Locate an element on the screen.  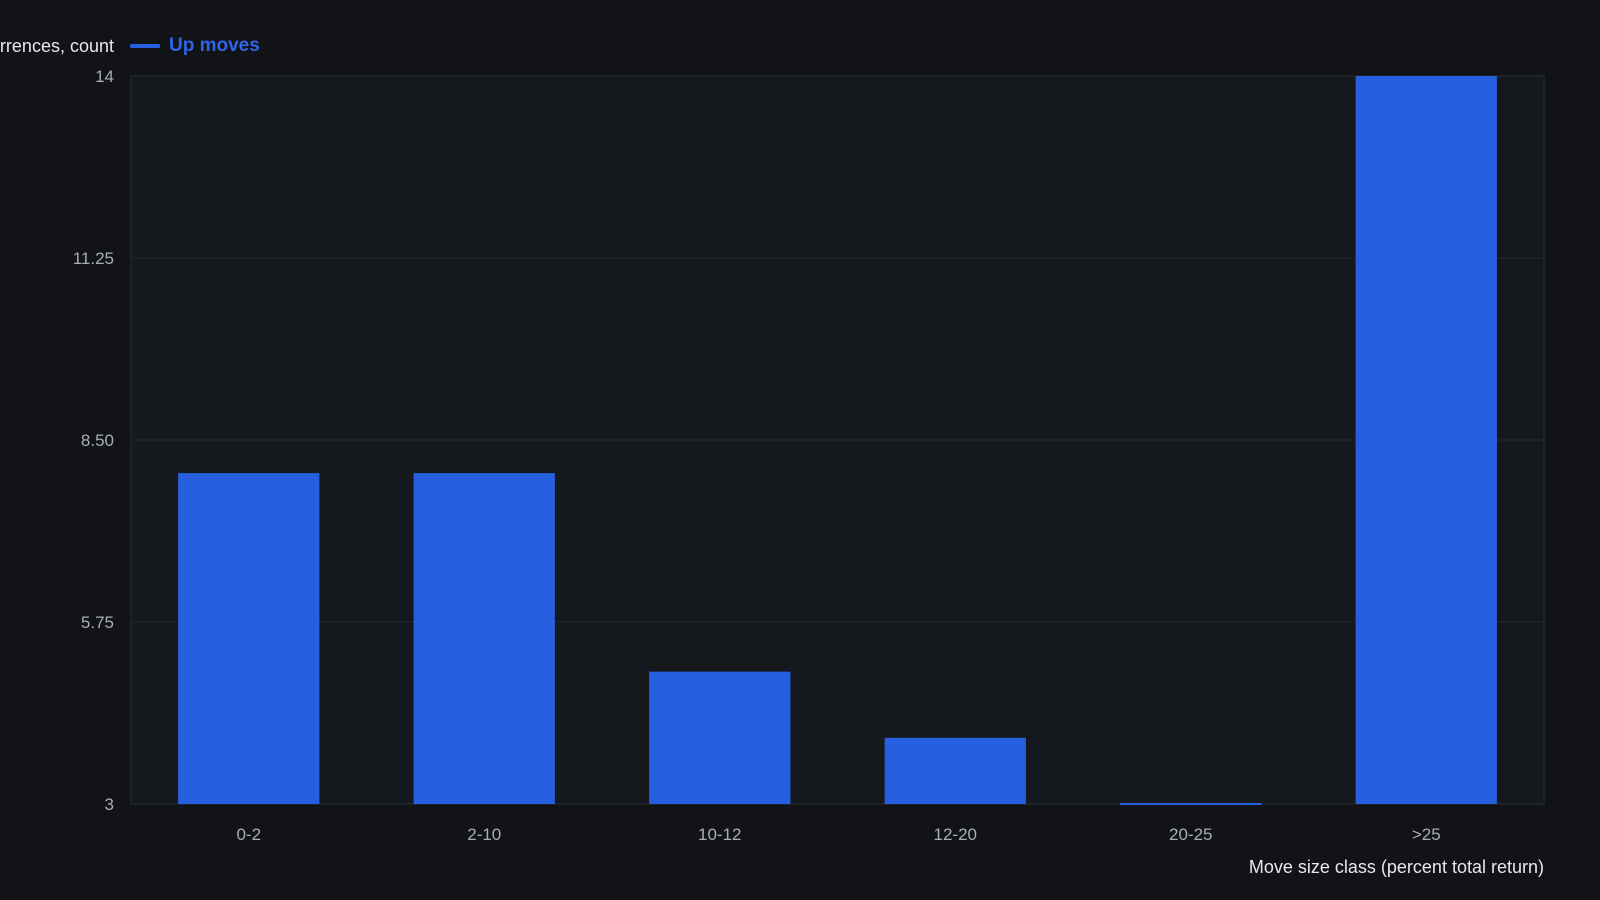
y-axis-label: Occurrences, count is located at coordinates (57, 46).